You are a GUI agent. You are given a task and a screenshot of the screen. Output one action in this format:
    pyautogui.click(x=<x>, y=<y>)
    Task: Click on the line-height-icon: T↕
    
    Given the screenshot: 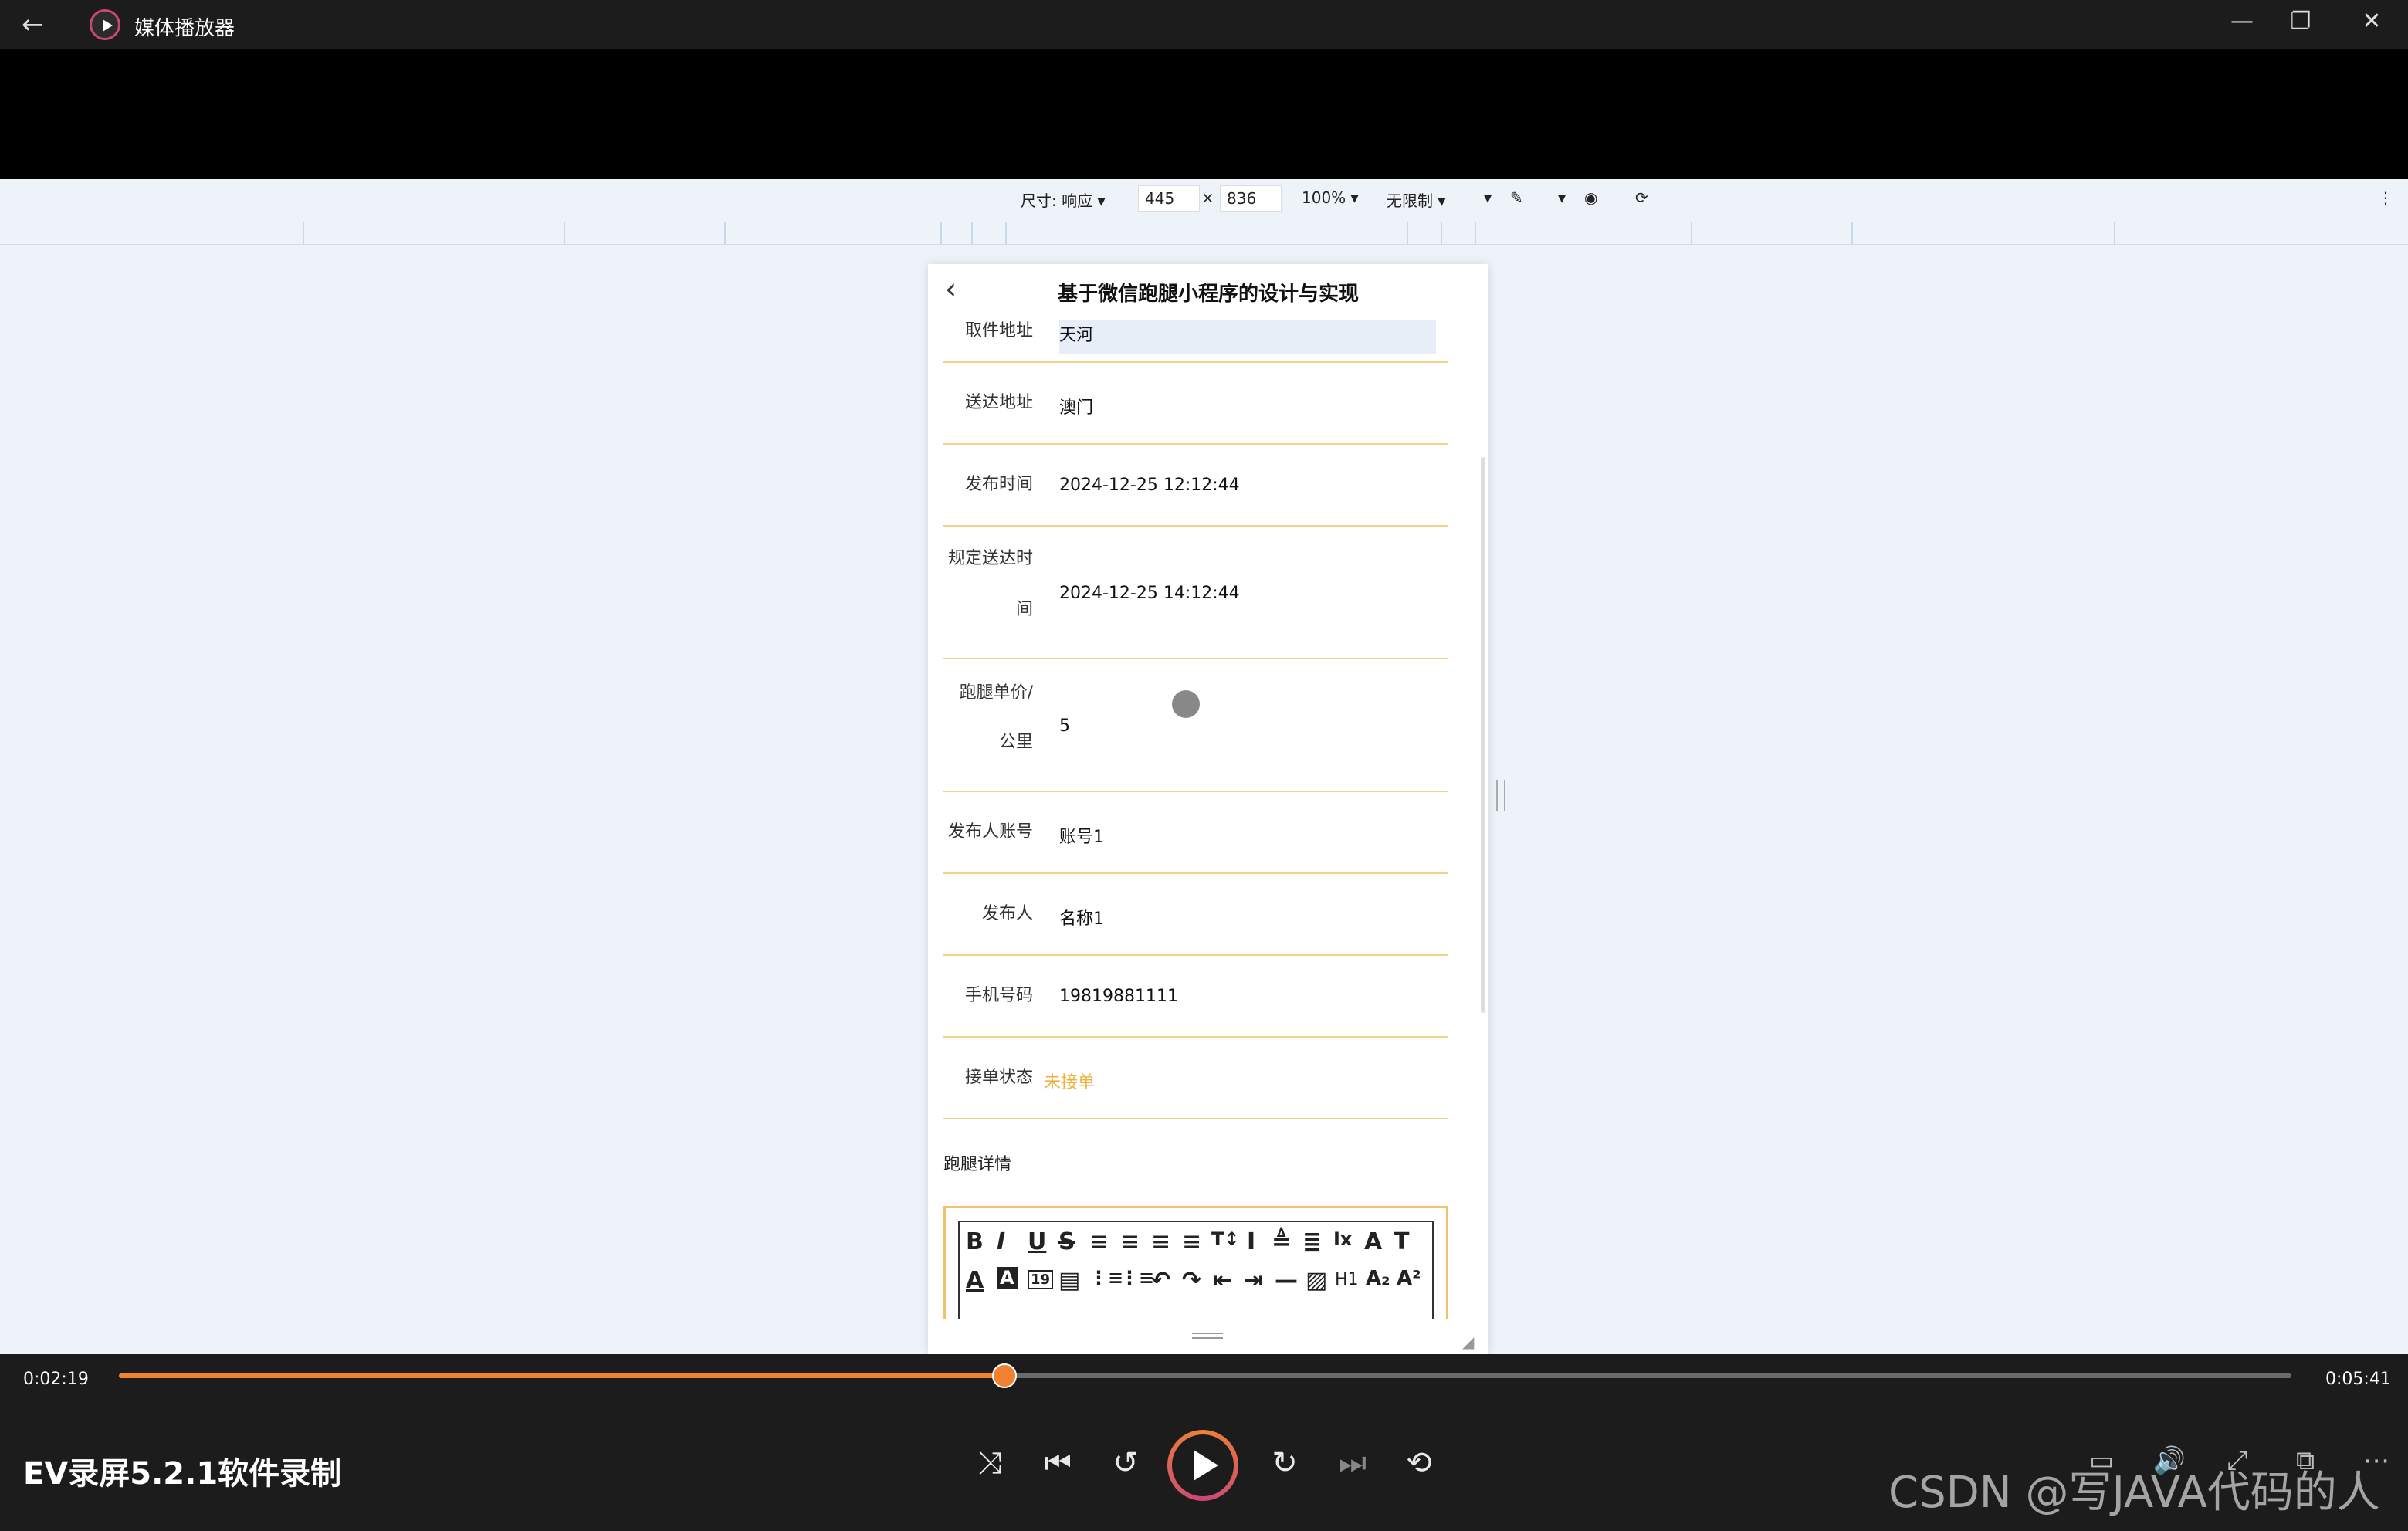 What is the action you would take?
    pyautogui.click(x=1225, y=1239)
    